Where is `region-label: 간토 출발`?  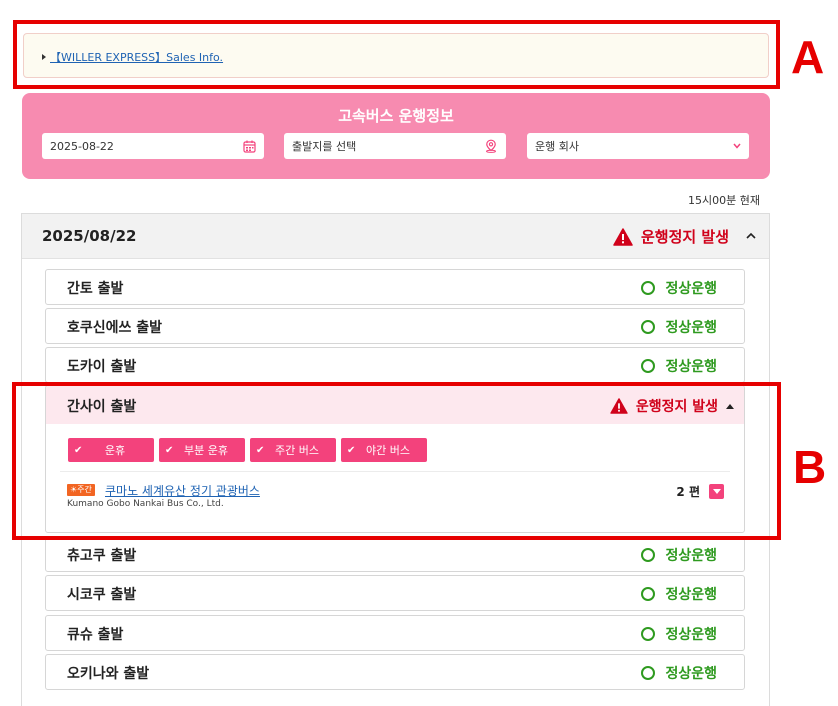 region-label: 간토 출발 is located at coordinates (95, 289).